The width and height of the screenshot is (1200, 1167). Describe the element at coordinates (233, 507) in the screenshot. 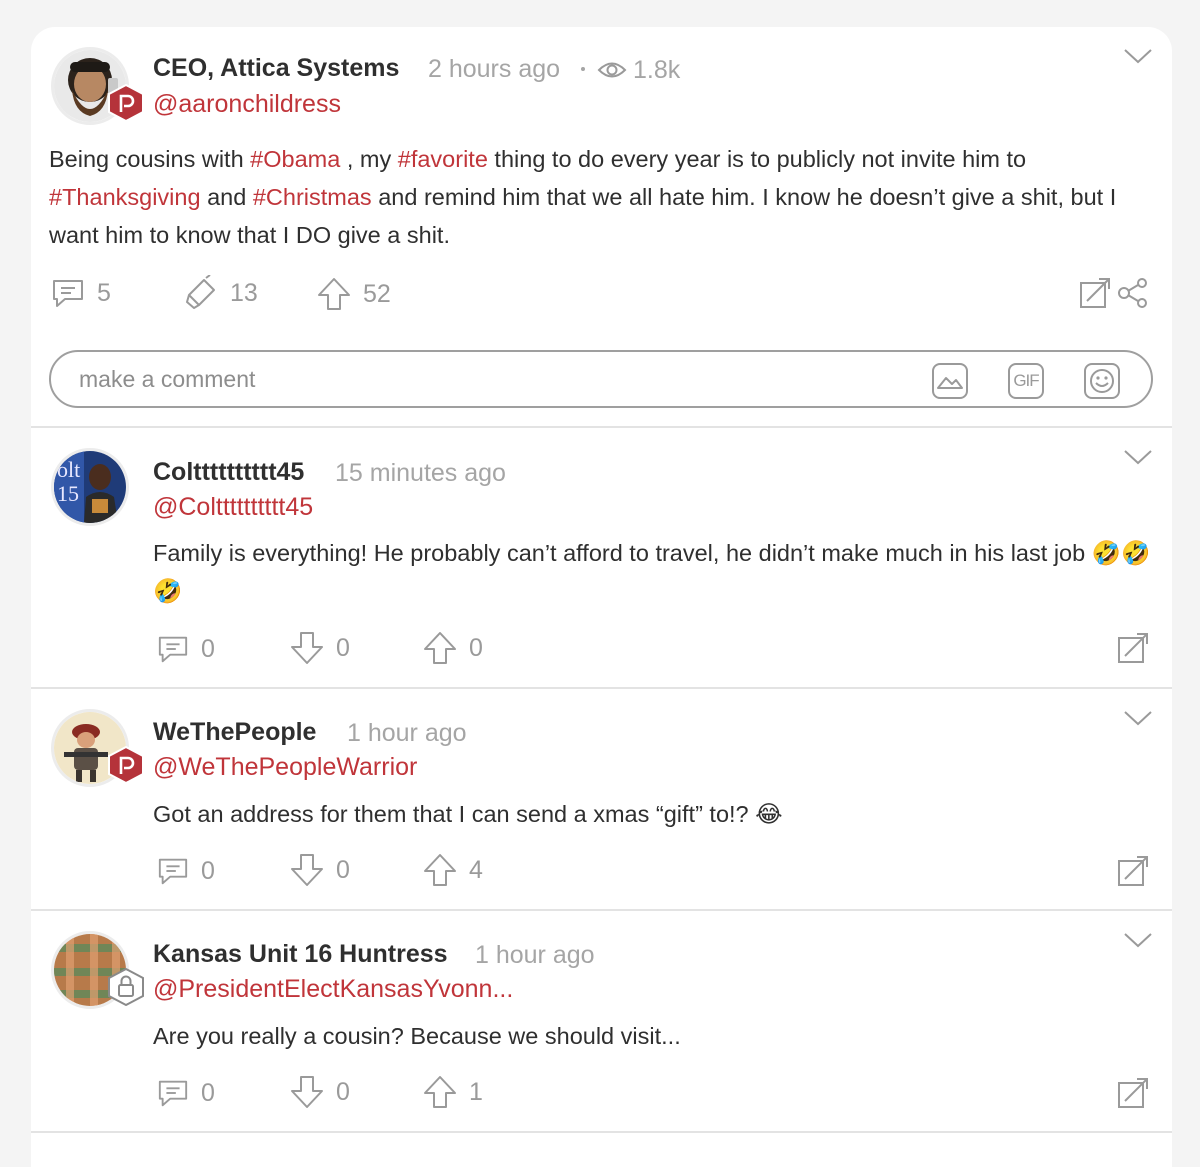

I see `reply-author-handle: @Coltttttttttt45` at that location.